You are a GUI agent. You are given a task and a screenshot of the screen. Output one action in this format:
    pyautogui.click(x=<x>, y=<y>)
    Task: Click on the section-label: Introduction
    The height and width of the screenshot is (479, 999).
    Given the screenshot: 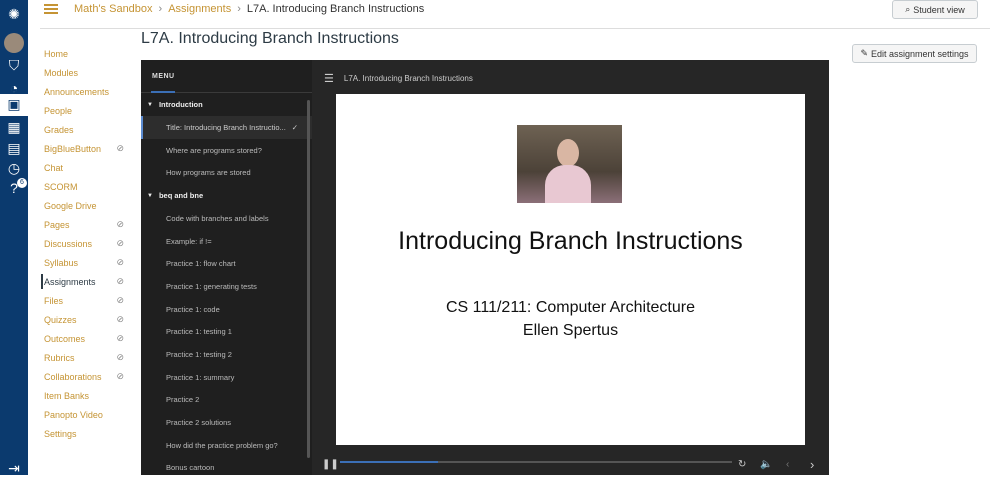 What is the action you would take?
    pyautogui.click(x=180, y=104)
    